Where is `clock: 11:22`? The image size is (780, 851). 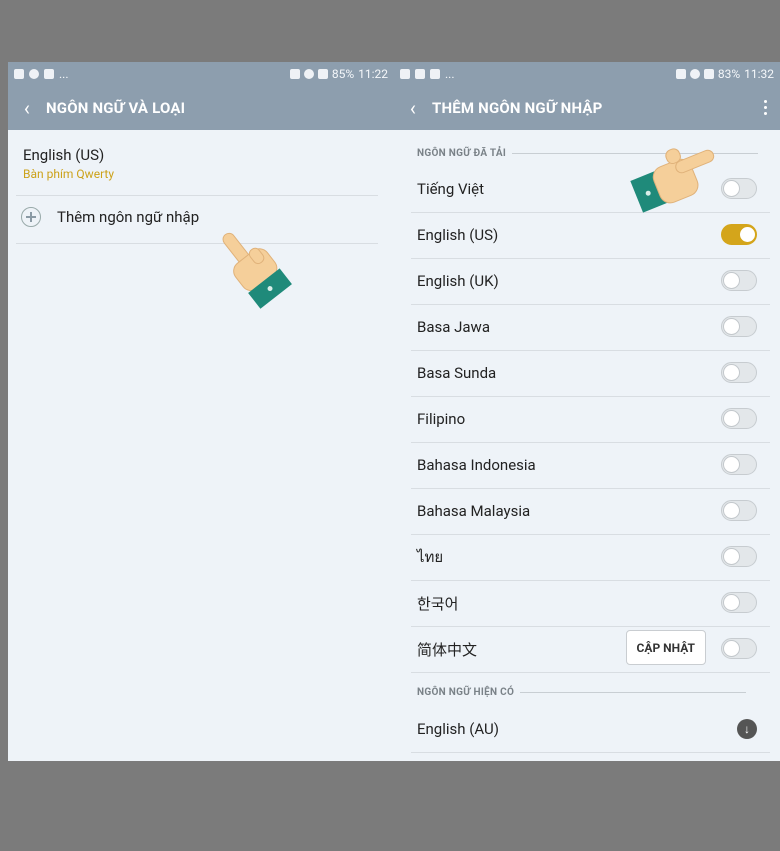 clock: 11:22 is located at coordinates (373, 73).